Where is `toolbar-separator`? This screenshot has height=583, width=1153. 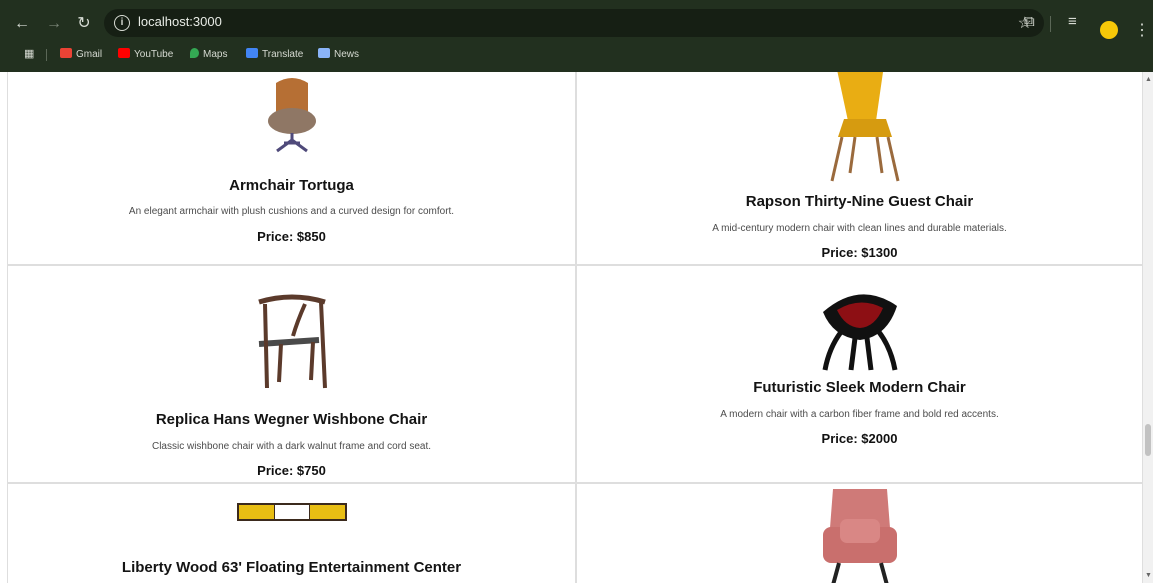
toolbar-separator is located at coordinates (1050, 24).